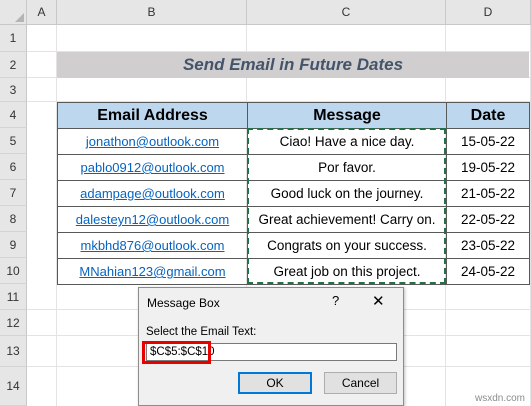 The image size is (531, 406). I want to click on help-icon: ?, so click(335, 300).